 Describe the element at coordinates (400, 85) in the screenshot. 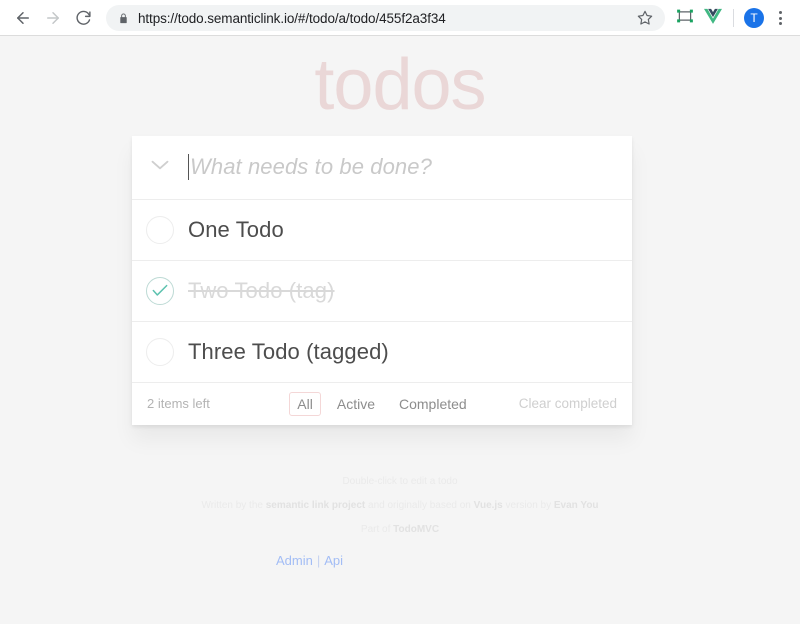

I see `page-title: todos` at that location.